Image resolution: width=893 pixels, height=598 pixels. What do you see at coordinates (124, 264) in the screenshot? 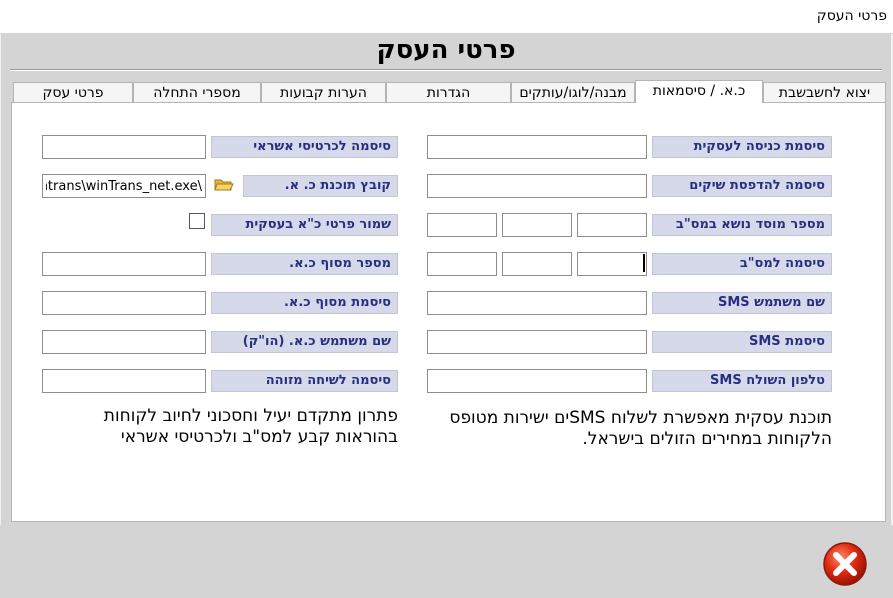
I see `cc-terminal-number-input` at bounding box center [124, 264].